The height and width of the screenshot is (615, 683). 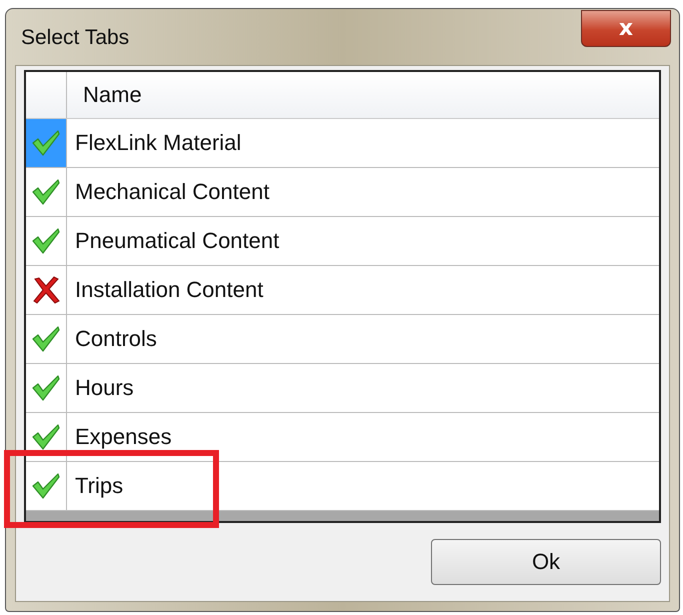 What do you see at coordinates (99, 486) in the screenshot?
I see `table-cell-text: Trips` at bounding box center [99, 486].